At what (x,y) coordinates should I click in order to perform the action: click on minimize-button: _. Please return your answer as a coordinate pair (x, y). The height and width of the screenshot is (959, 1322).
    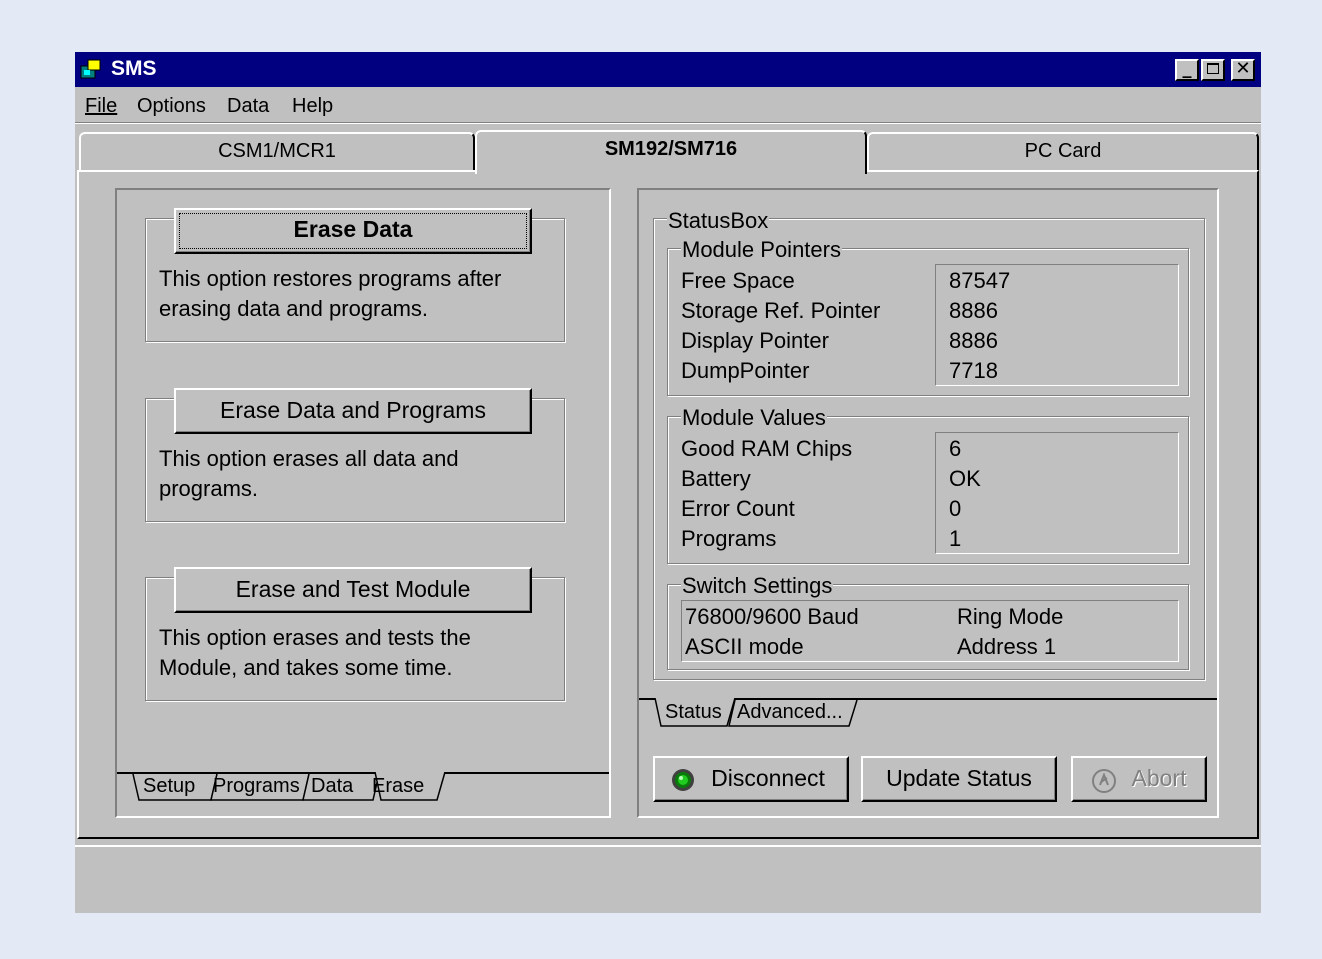
    Looking at the image, I should click on (1187, 70).